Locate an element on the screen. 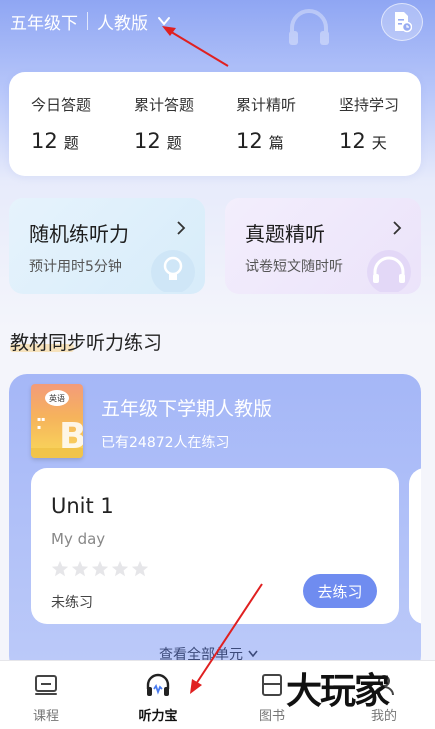  tab-label: 听力宝 is located at coordinates (158, 716).